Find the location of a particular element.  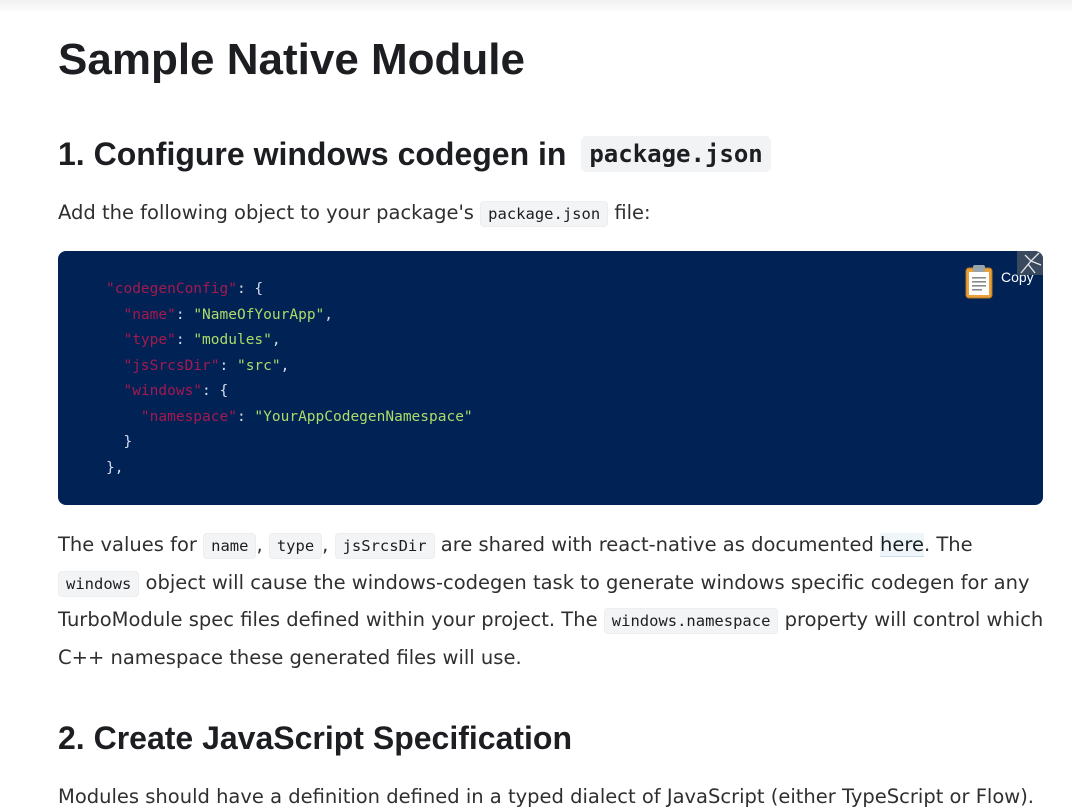

code-punct-token: } is located at coordinates (119, 442).